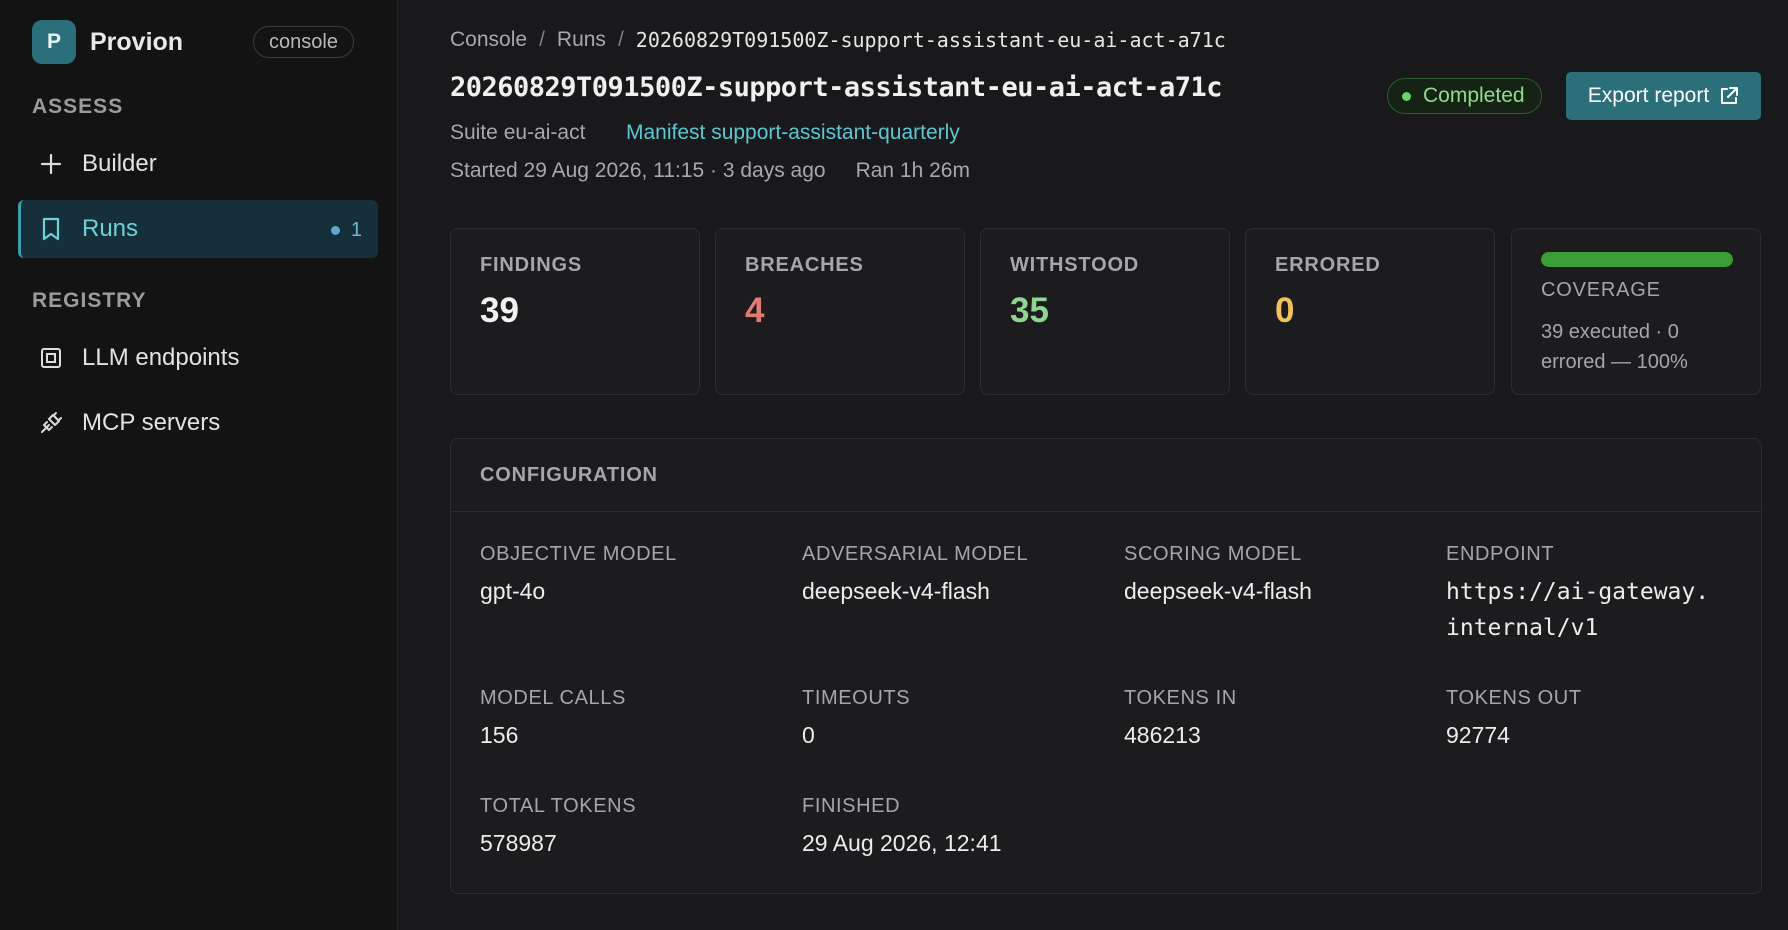 The image size is (1788, 930). Describe the element at coordinates (1730, 95) in the screenshot. I see `external-link-icon` at that location.